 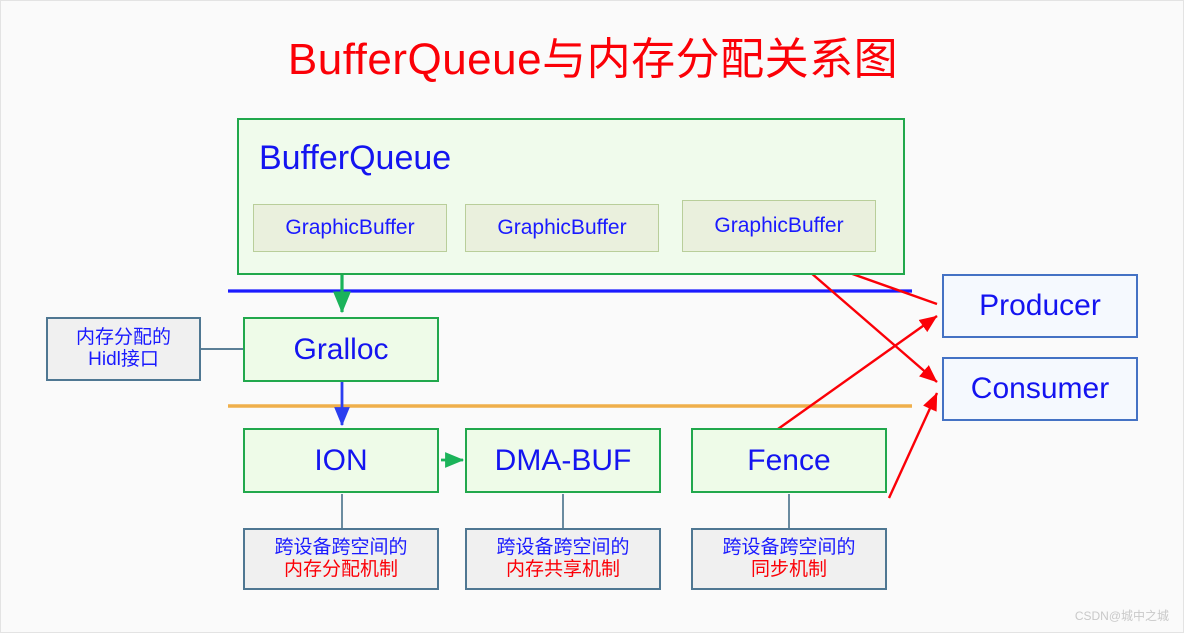 I want to click on fence-label: Fence, so click(x=789, y=460).